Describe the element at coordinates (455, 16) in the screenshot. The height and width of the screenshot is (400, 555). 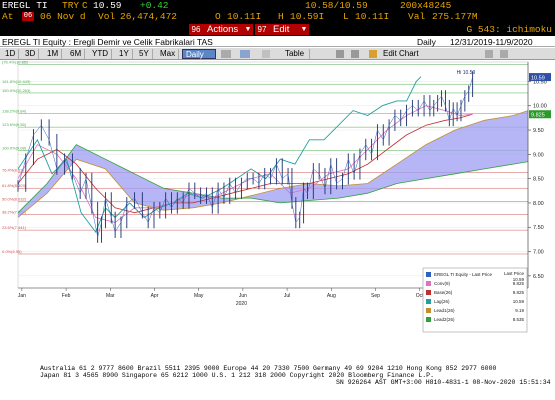
I see `traded-value: 275.177M` at that location.